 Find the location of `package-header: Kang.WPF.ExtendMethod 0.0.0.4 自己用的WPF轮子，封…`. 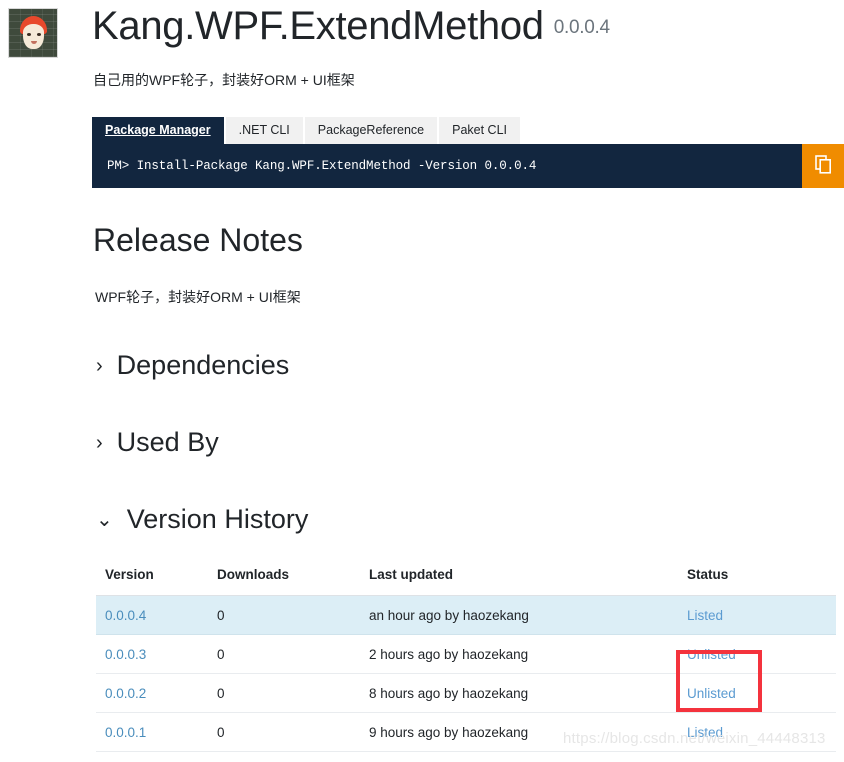

package-header: Kang.WPF.ExtendMethod 0.0.0.4 自己用的WPF轮子，封… is located at coordinates (422, 52).